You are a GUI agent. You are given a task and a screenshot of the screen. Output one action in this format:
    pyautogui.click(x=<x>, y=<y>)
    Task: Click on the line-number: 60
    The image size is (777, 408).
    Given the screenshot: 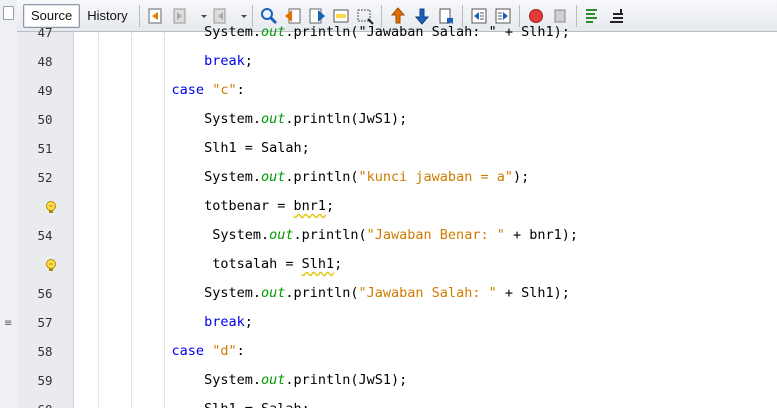 What is the action you would take?
    pyautogui.click(x=45, y=401)
    